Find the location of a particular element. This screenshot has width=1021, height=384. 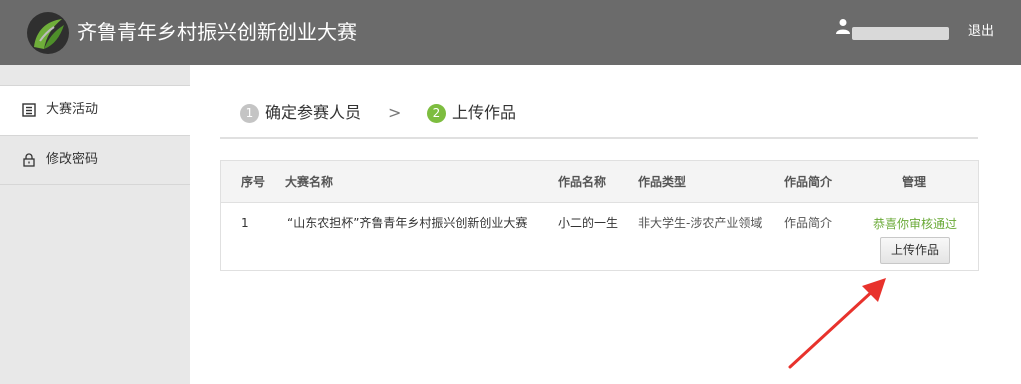

step-number: 2 is located at coordinates (436, 113).